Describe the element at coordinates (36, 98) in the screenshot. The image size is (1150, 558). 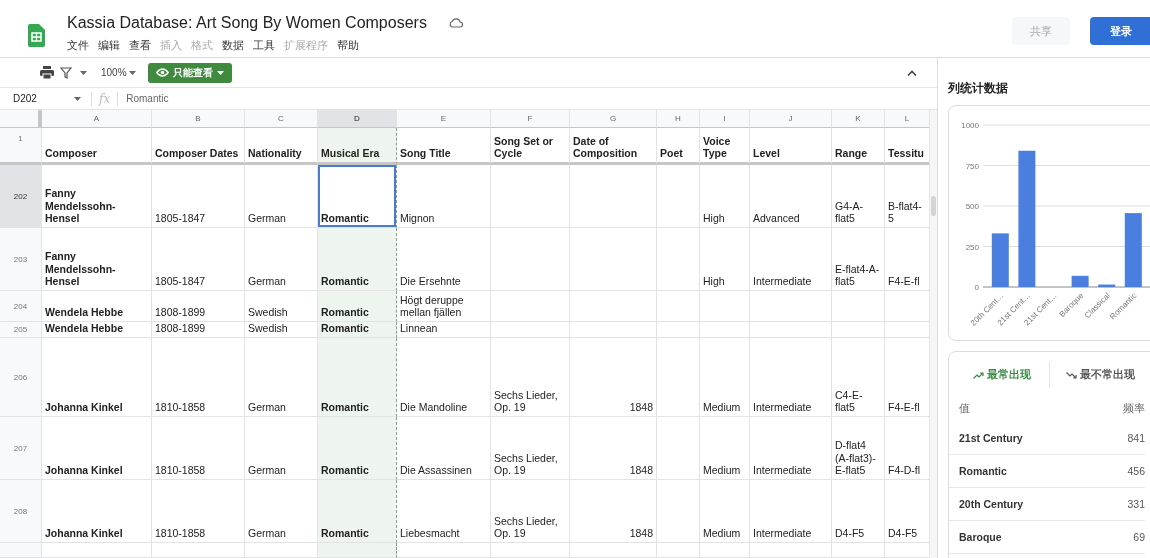
I see `cell-reference: D202` at that location.